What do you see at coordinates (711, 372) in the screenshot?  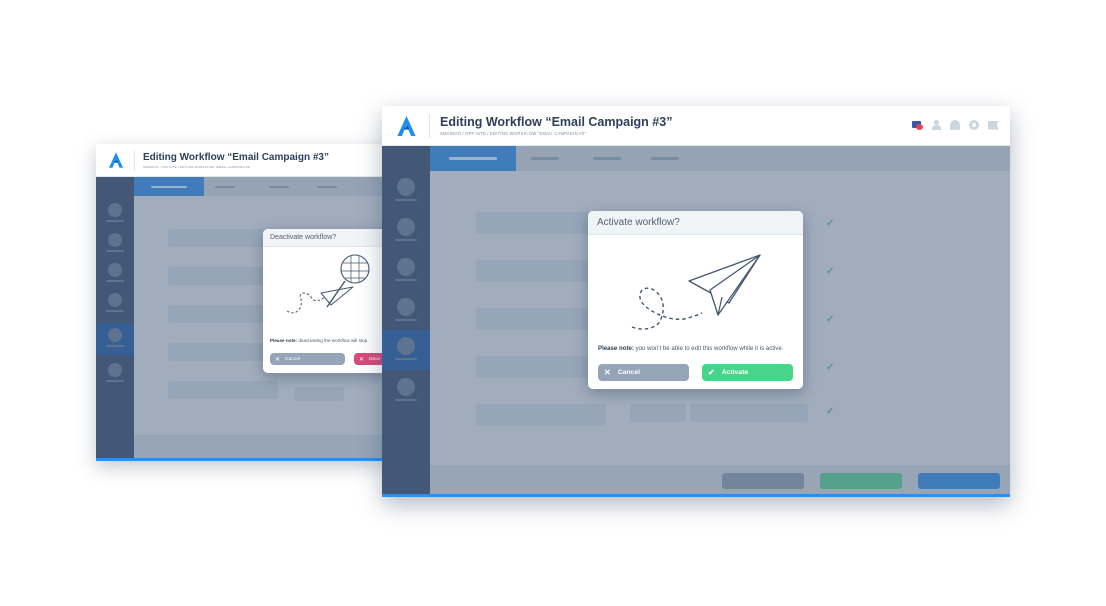 I see `check-icon: ✔` at bounding box center [711, 372].